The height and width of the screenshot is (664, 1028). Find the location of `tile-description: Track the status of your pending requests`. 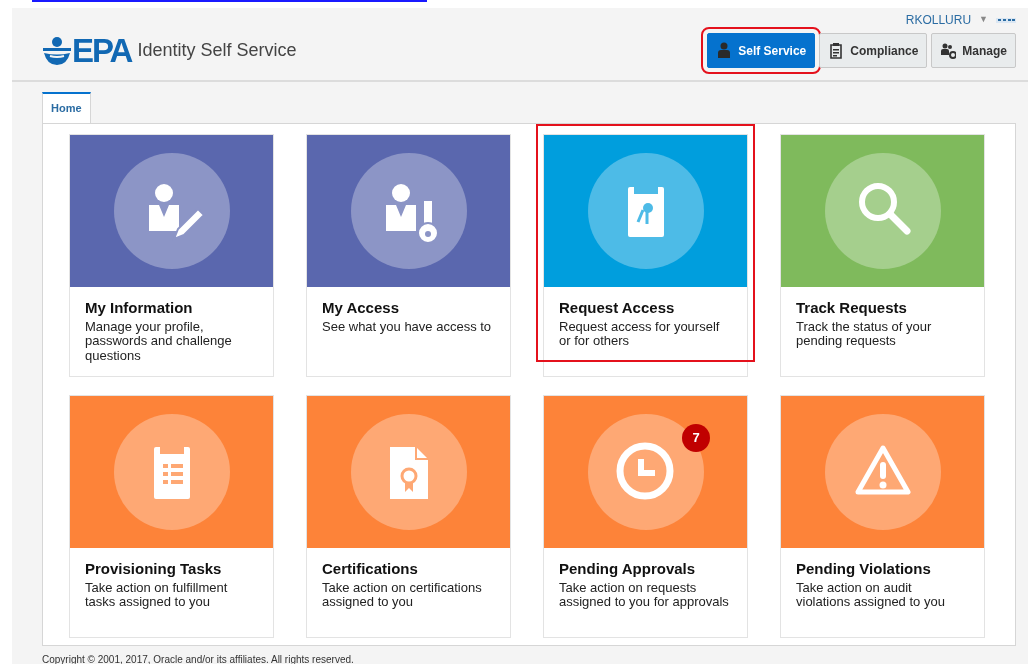

tile-description: Track the status of your pending requests is located at coordinates (864, 334).